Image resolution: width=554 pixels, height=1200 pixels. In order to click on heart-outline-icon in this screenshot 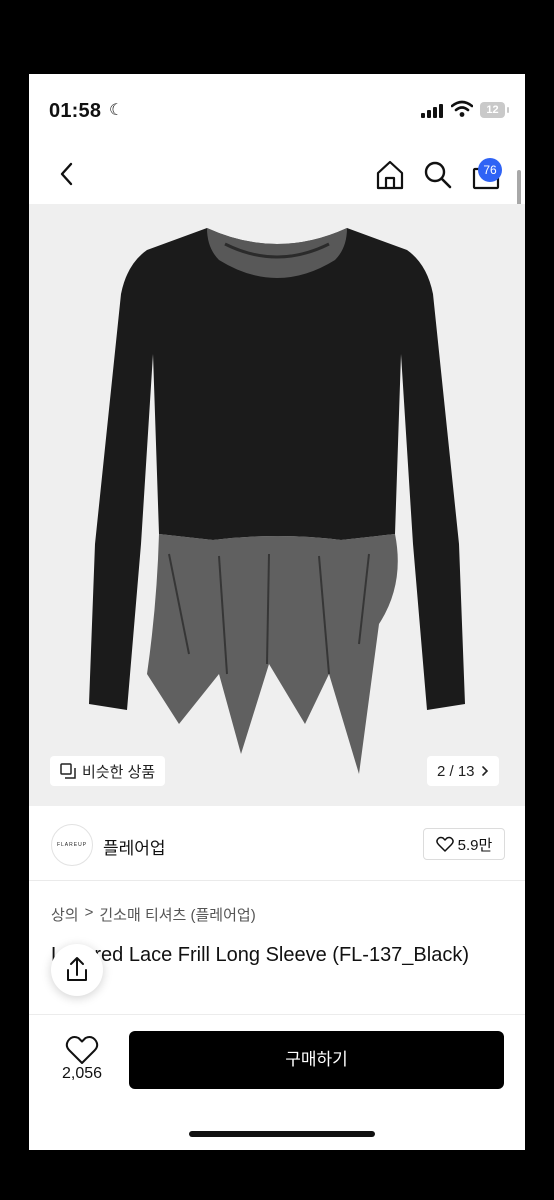, I will do `click(444, 844)`.